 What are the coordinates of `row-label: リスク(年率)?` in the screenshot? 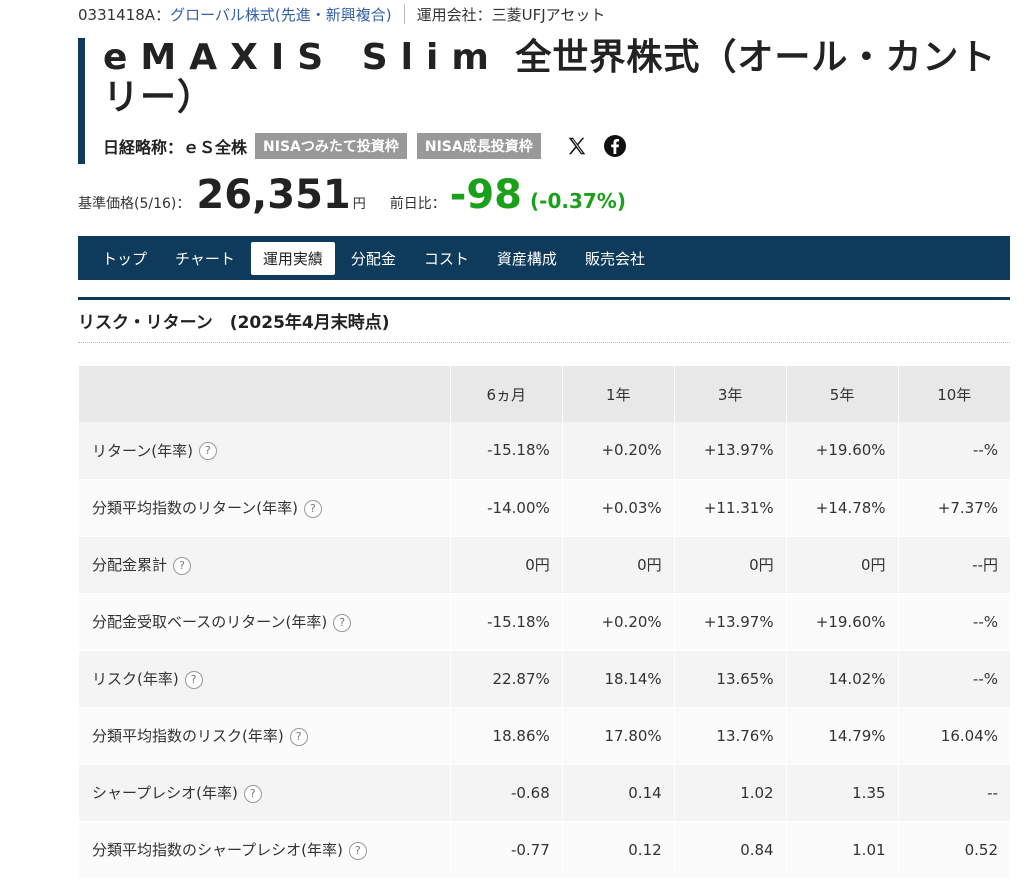 It's located at (264, 679).